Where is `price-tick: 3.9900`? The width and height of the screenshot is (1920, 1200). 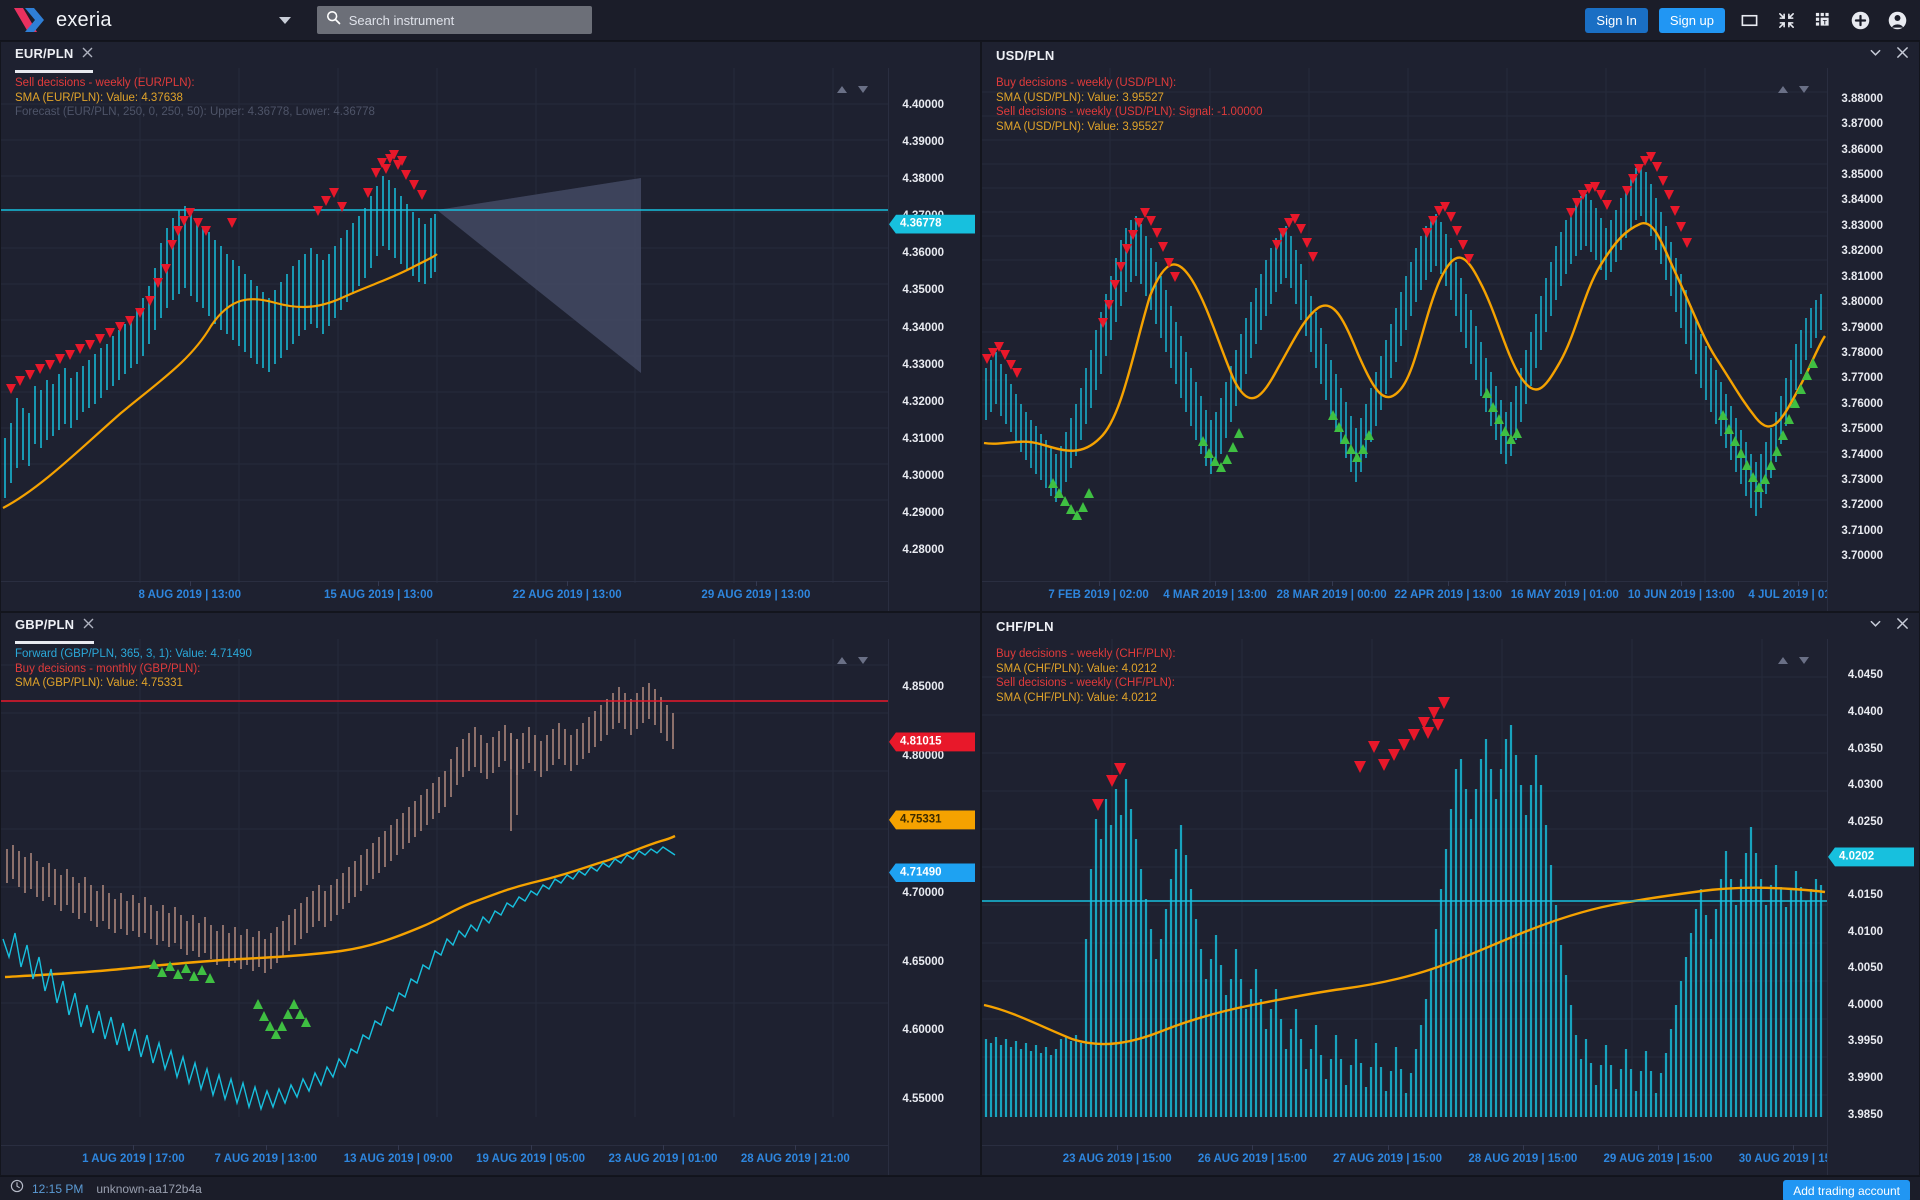 price-tick: 3.9900 is located at coordinates (1865, 1078).